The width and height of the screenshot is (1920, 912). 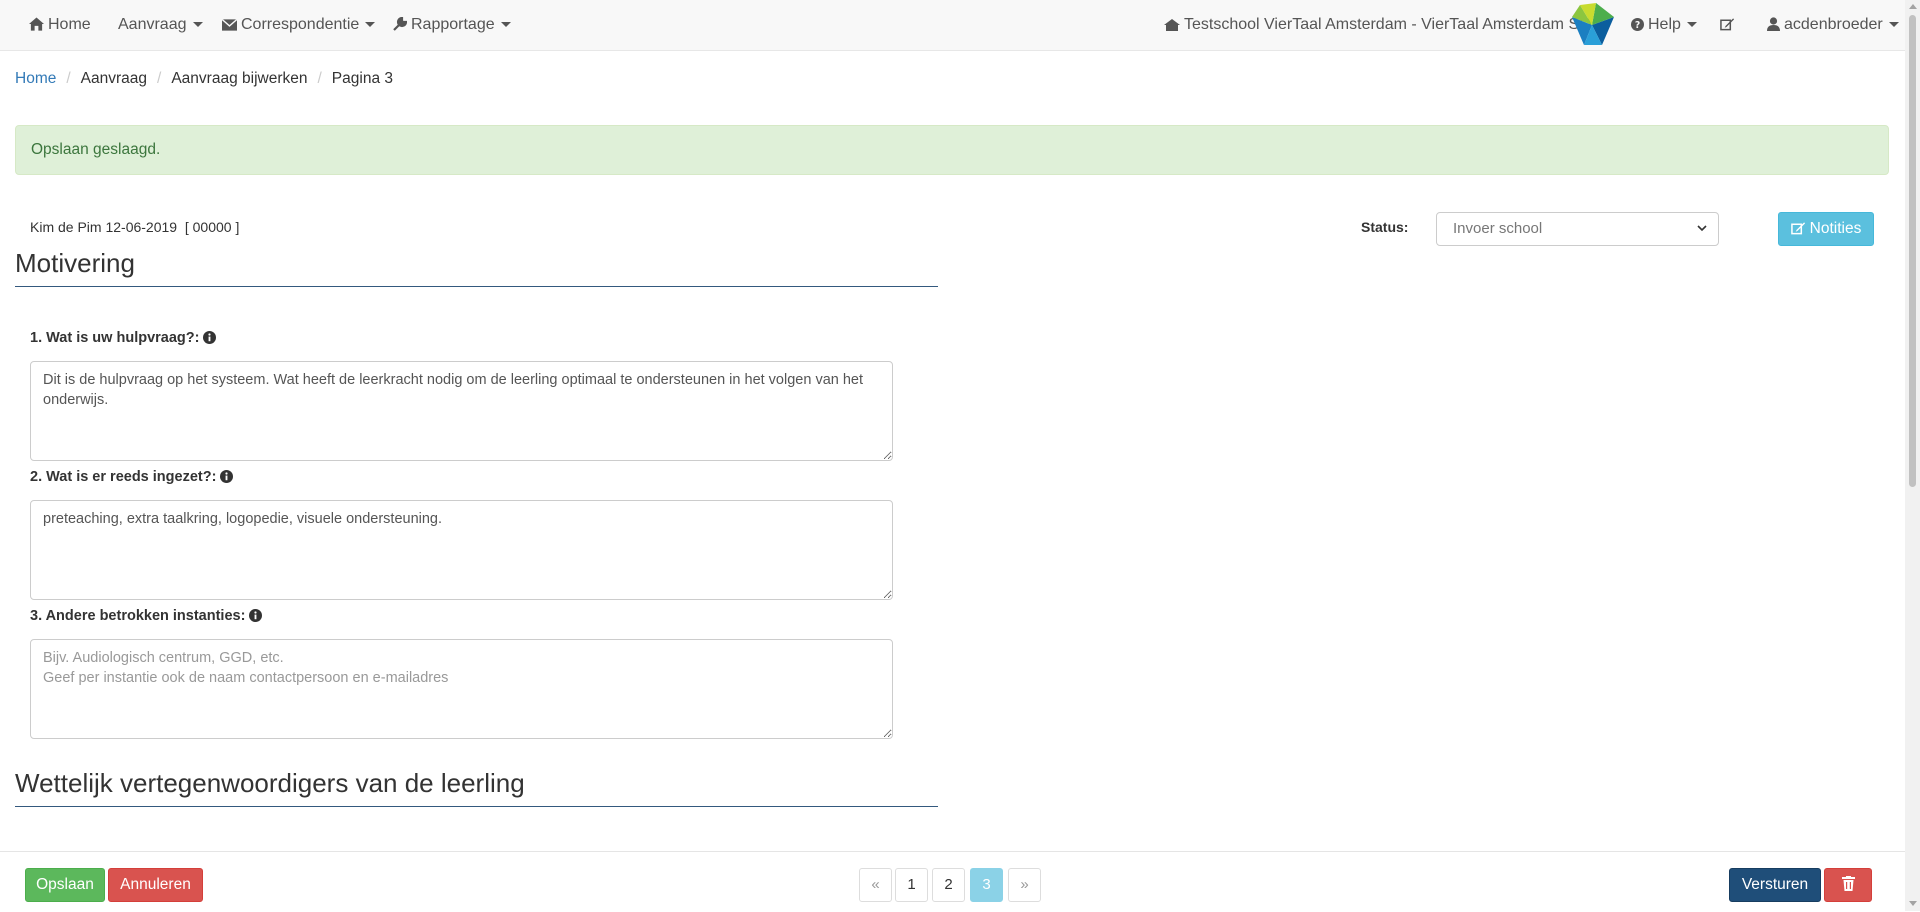 I want to click on question-label-hulpvraag: 1. Wat is uw hulpvraag?:, so click(x=123, y=338).